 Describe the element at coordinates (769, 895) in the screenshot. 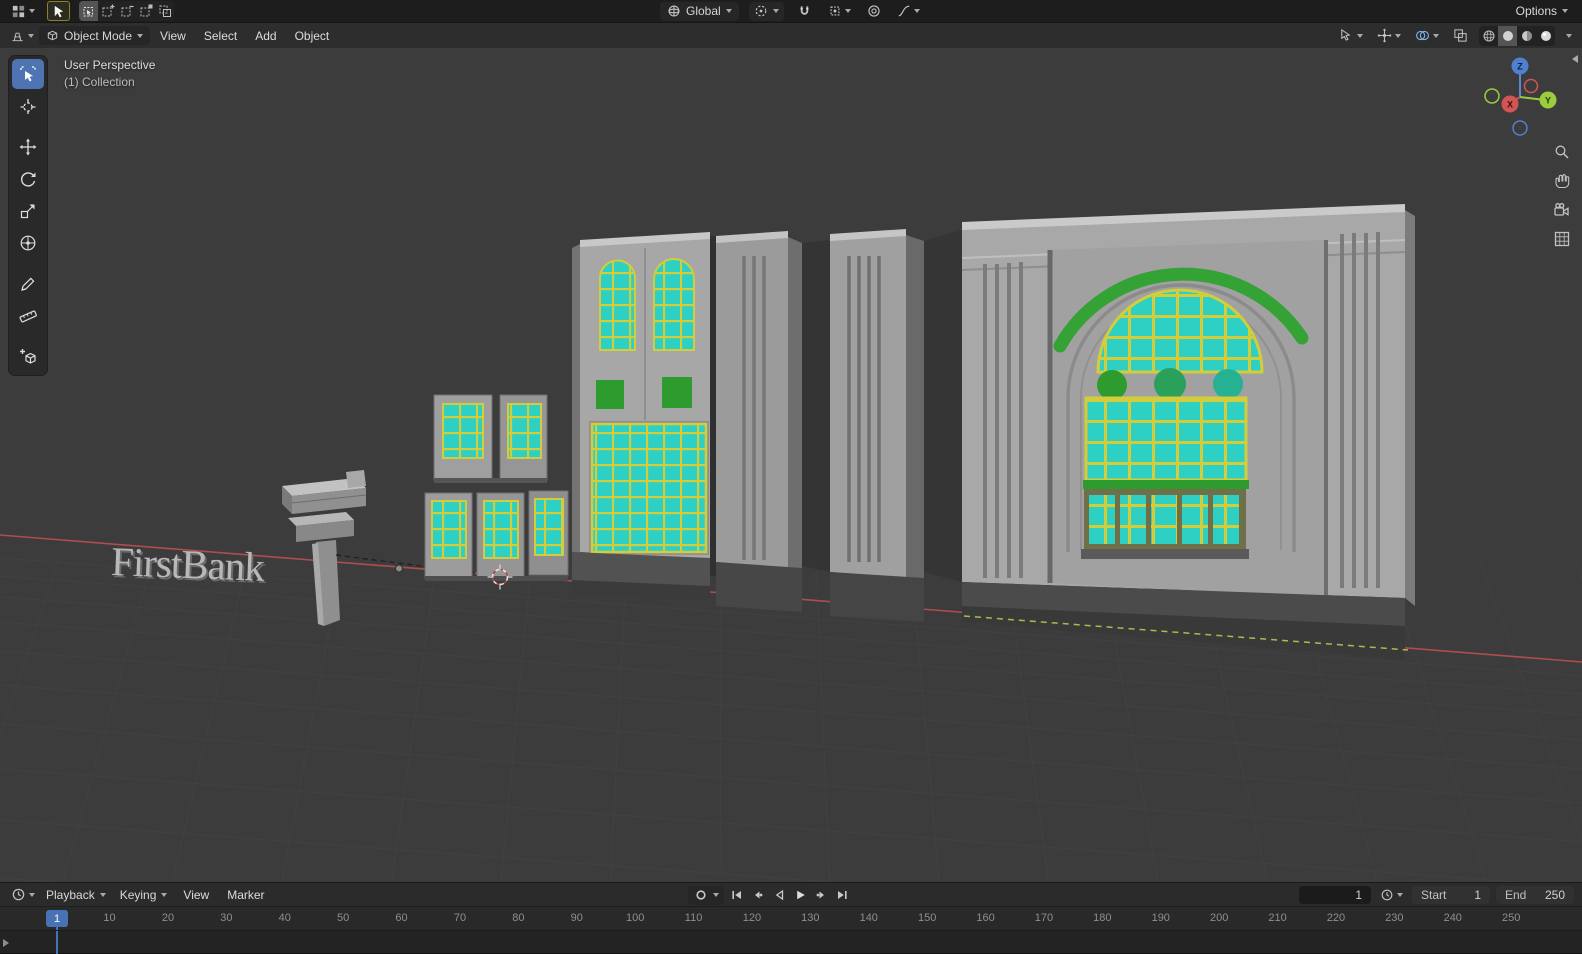

I see `playback-controls` at that location.